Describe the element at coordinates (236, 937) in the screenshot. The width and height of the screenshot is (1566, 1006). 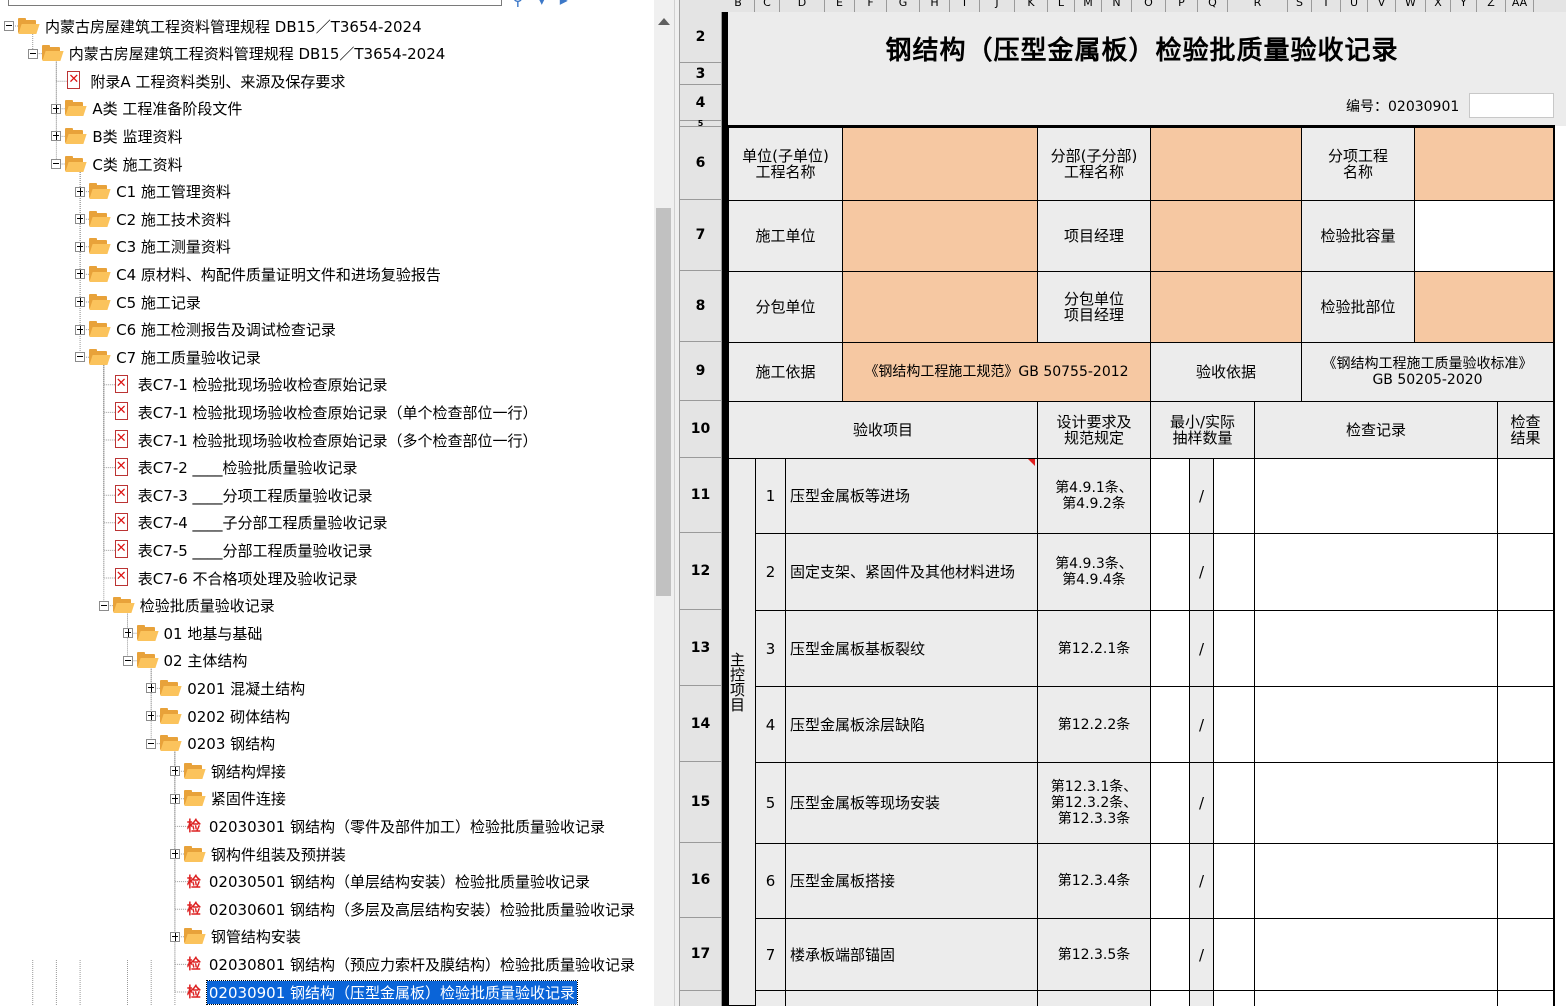
I see `tree-node: 钢管结构安装` at that location.